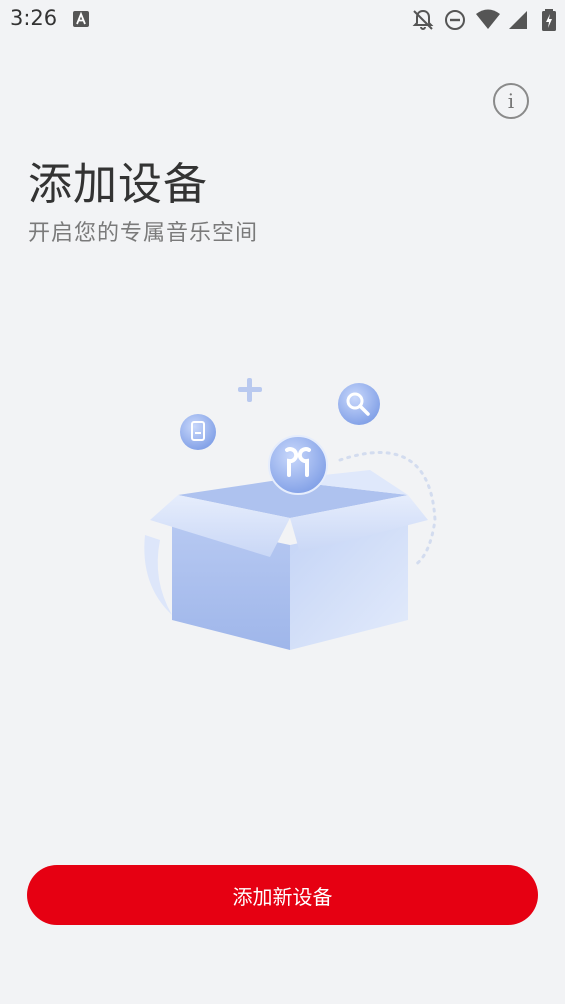 Image resolution: width=565 pixels, height=1004 pixels. Describe the element at coordinates (198, 432) in the screenshot. I see `device-icon` at that location.